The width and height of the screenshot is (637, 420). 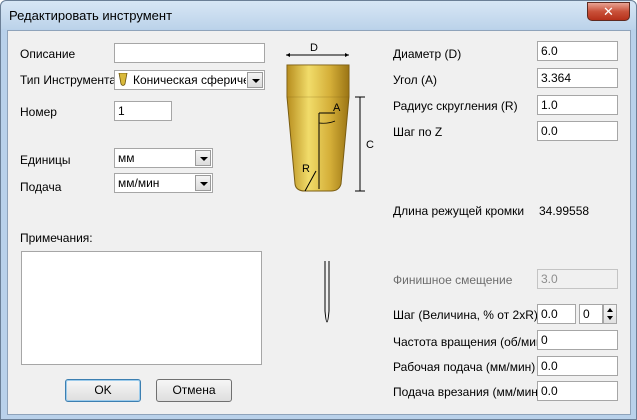 I want to click on close-button: ✕, so click(x=608, y=11).